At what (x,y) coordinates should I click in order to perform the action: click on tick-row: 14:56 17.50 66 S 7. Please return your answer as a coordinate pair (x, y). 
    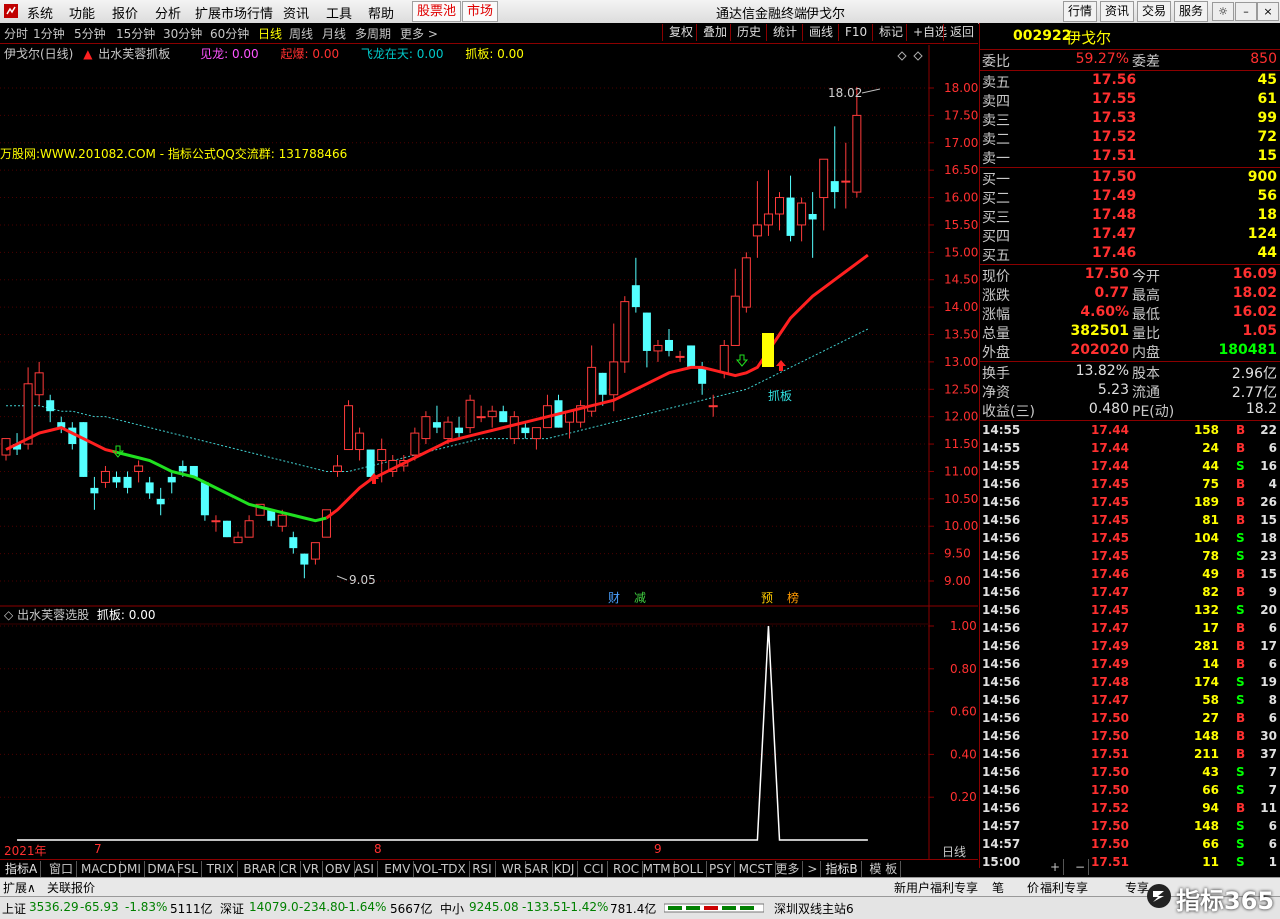
    Looking at the image, I should click on (1130, 792).